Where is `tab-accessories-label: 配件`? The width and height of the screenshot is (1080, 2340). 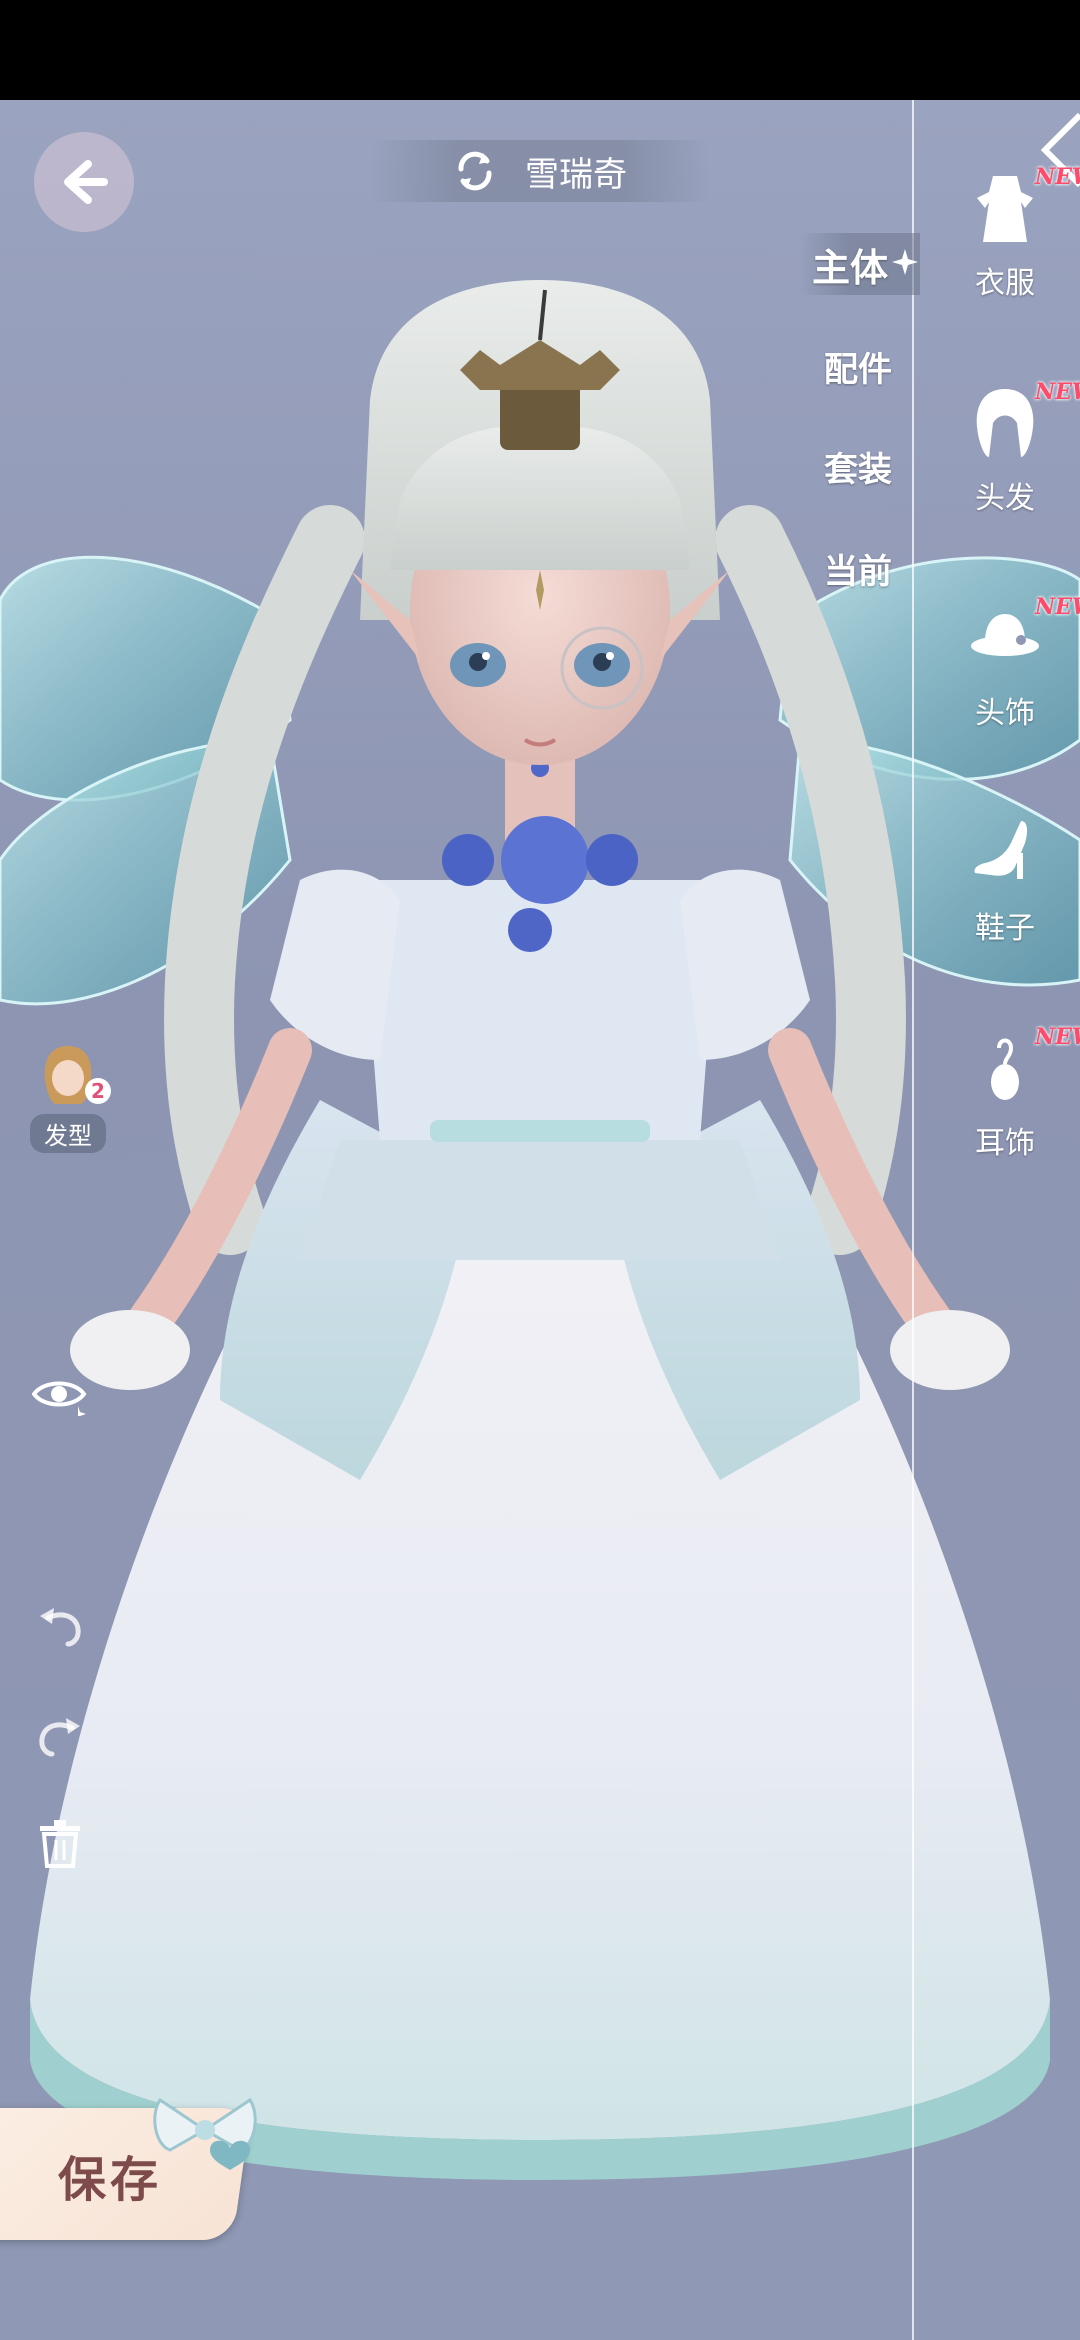
tab-accessories-label: 配件 is located at coordinates (858, 369).